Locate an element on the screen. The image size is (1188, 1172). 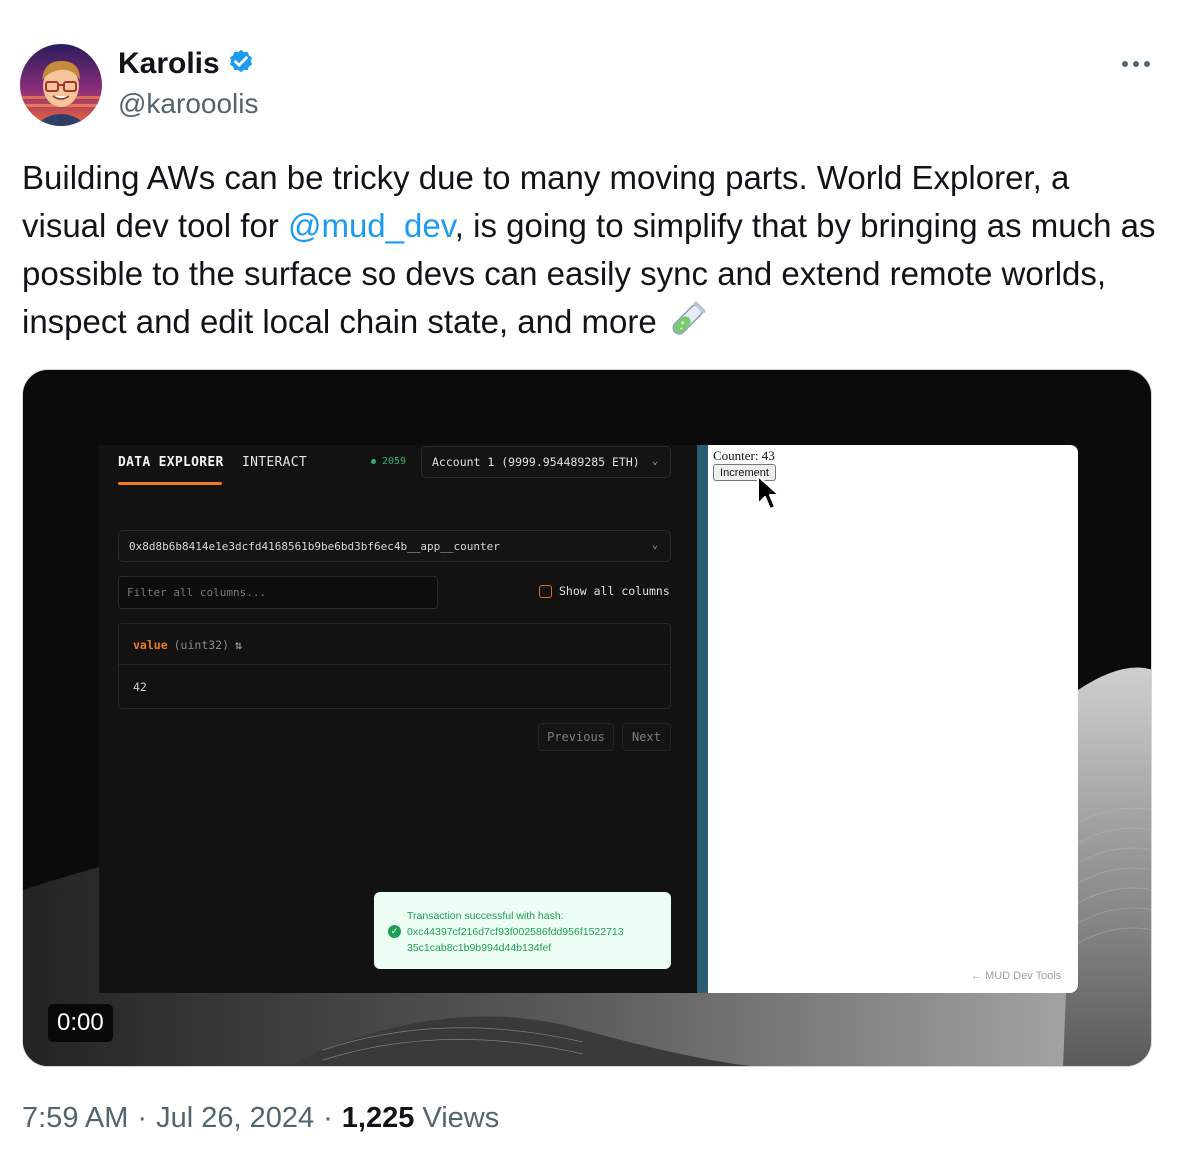
author-name-row: Karolis is located at coordinates (187, 63).